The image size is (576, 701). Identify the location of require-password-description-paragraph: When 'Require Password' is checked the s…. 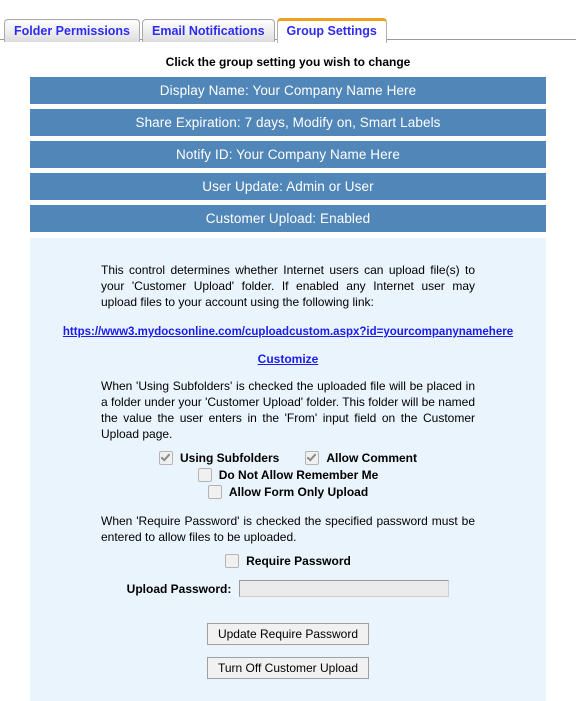
(288, 529).